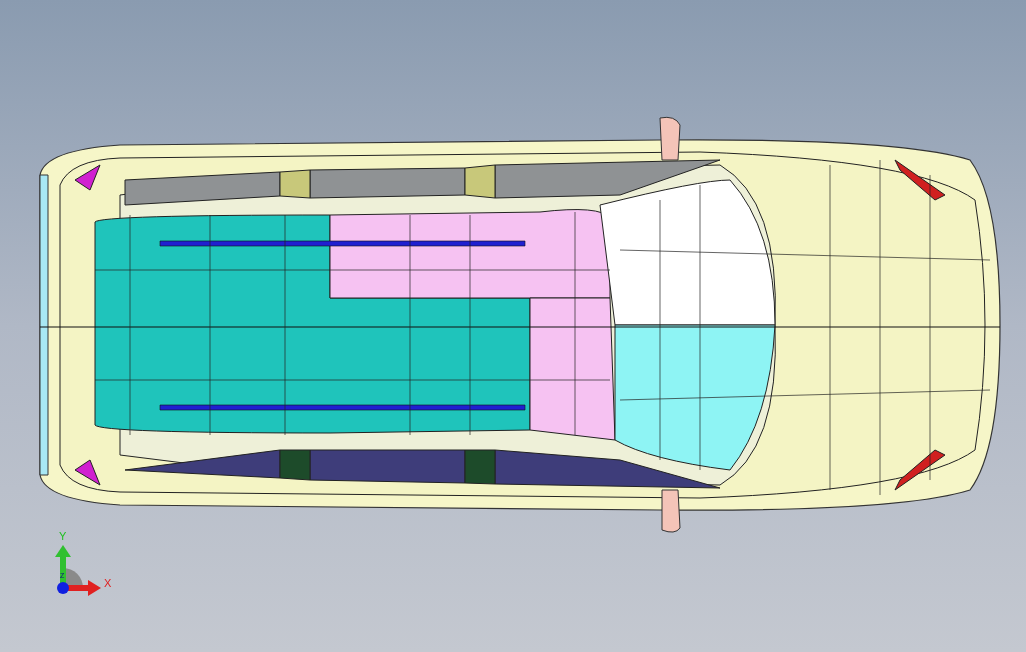  What do you see at coordinates (78, 570) in the screenshot?
I see `axis-triad-drawing` at bounding box center [78, 570].